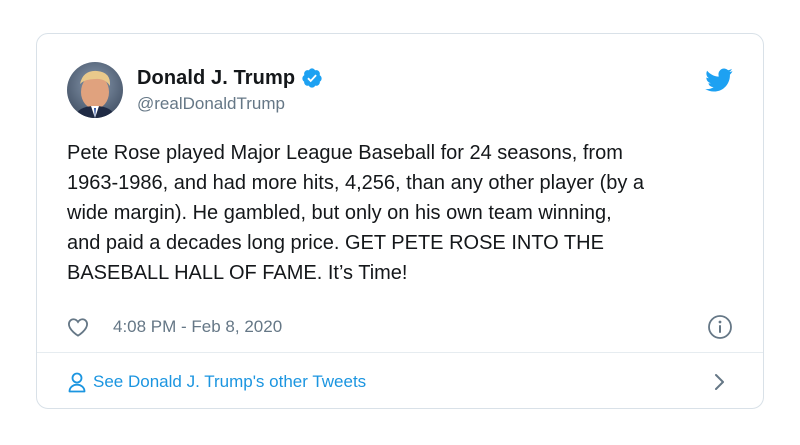 The width and height of the screenshot is (800, 445). What do you see at coordinates (216, 78) in the screenshot?
I see `display-name: Donald J. Trump` at bounding box center [216, 78].